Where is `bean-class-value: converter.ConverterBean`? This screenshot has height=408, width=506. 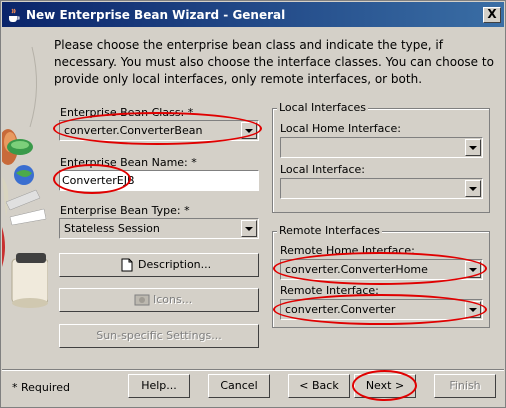
bean-class-value: converter.ConverterBean is located at coordinates (133, 130).